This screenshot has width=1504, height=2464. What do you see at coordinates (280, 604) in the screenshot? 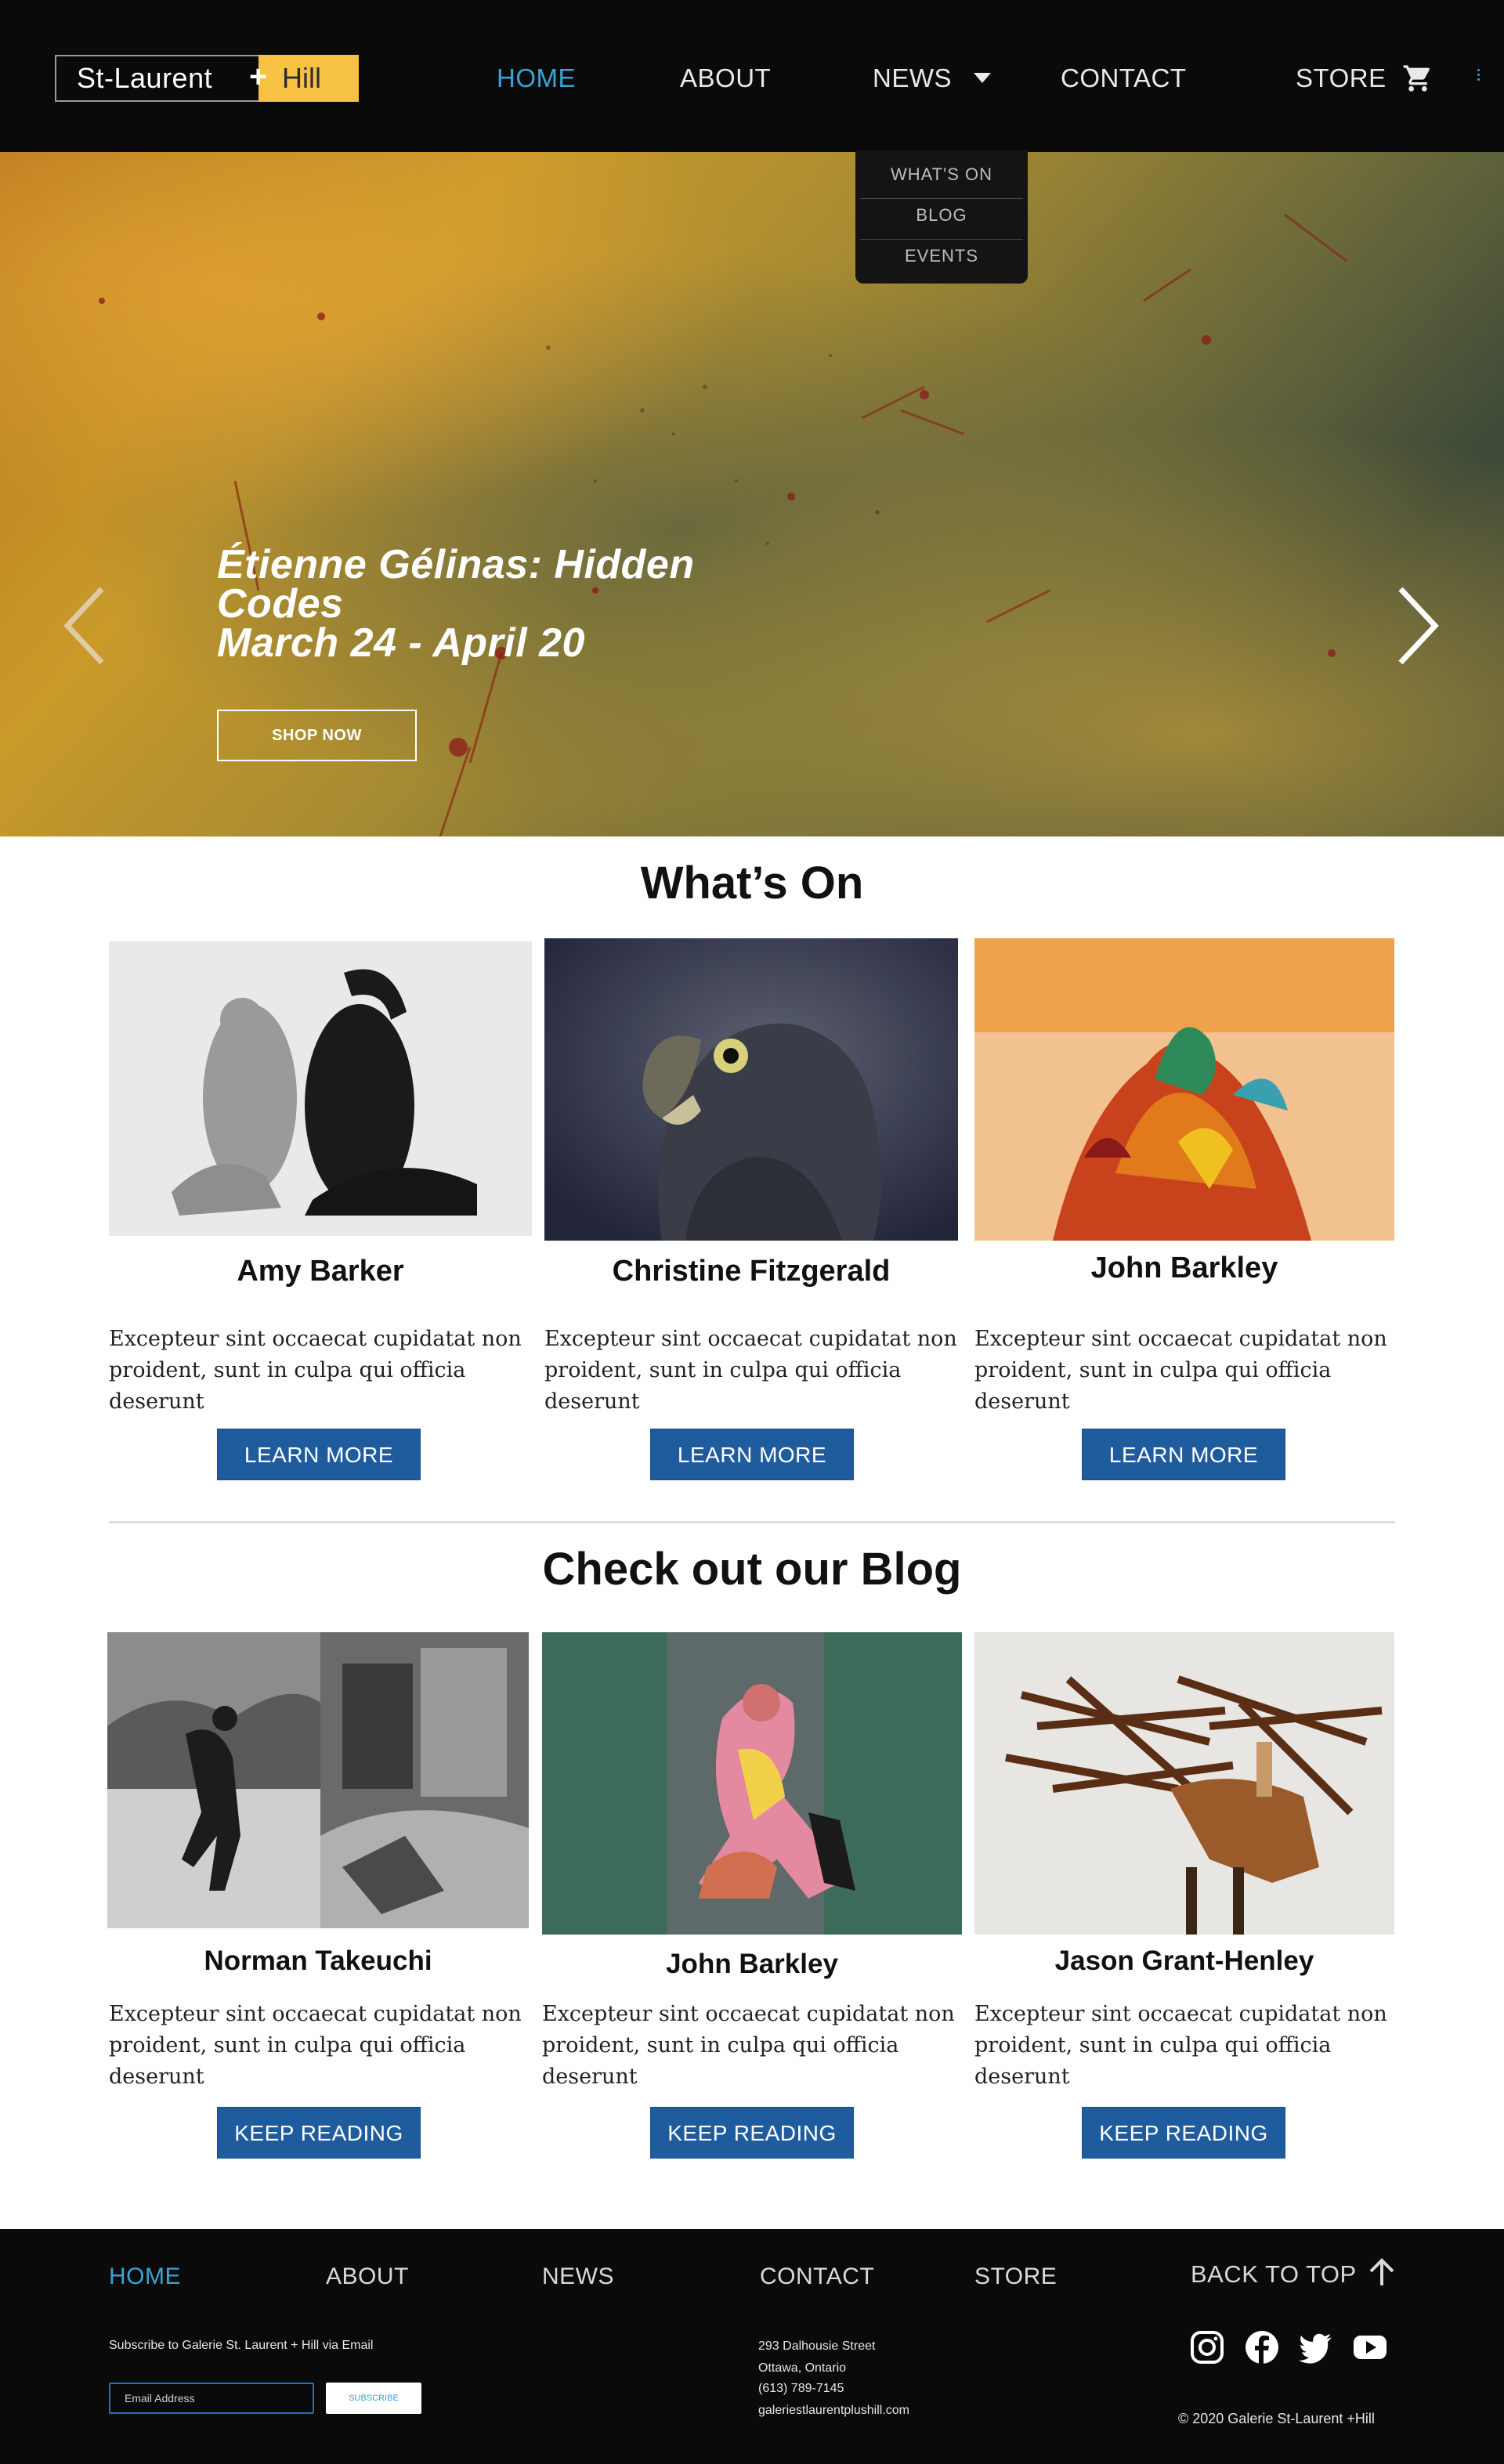
I see `hero-title-line: Codes` at bounding box center [280, 604].